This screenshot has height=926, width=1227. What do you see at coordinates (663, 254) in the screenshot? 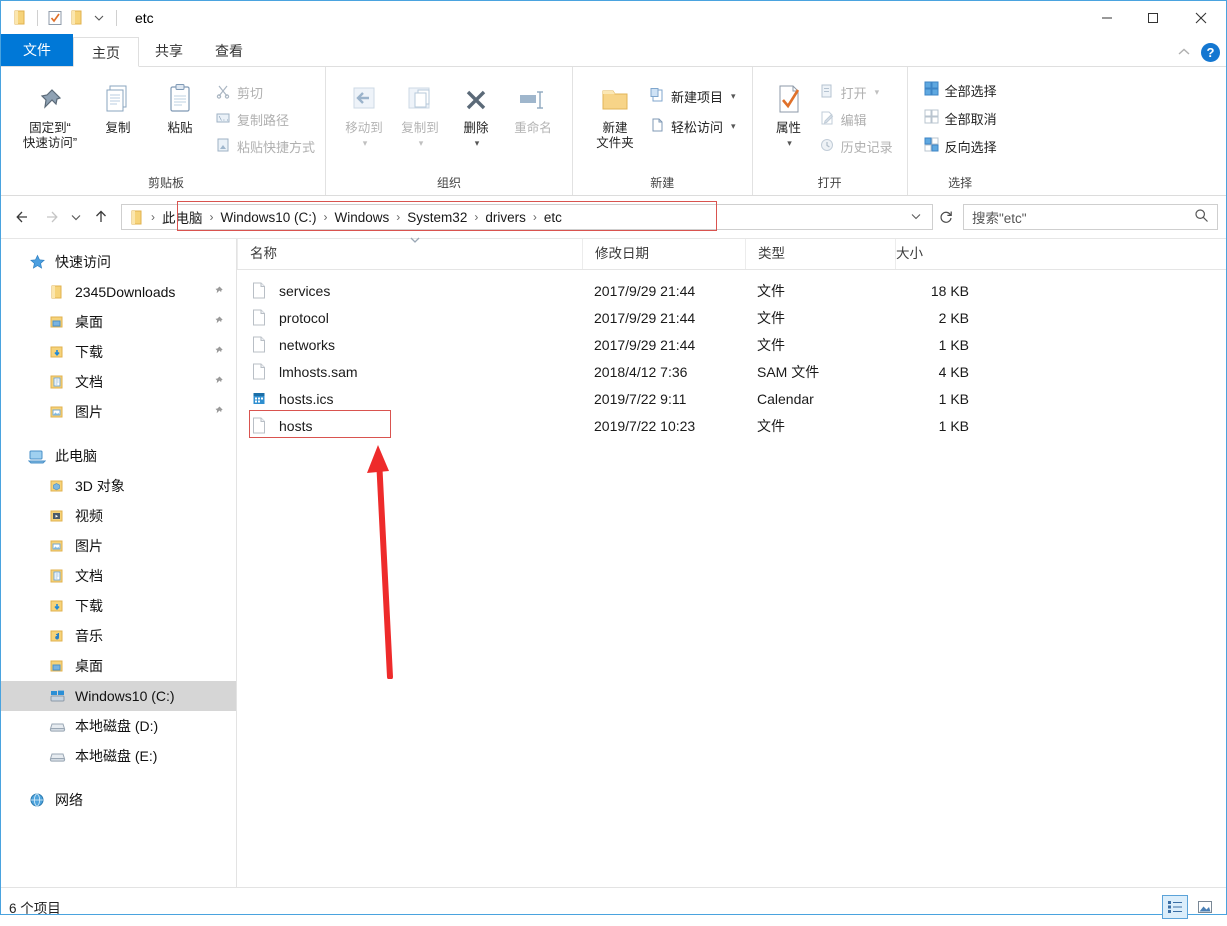
I see `column-header-date: 修改日期` at bounding box center [663, 254].